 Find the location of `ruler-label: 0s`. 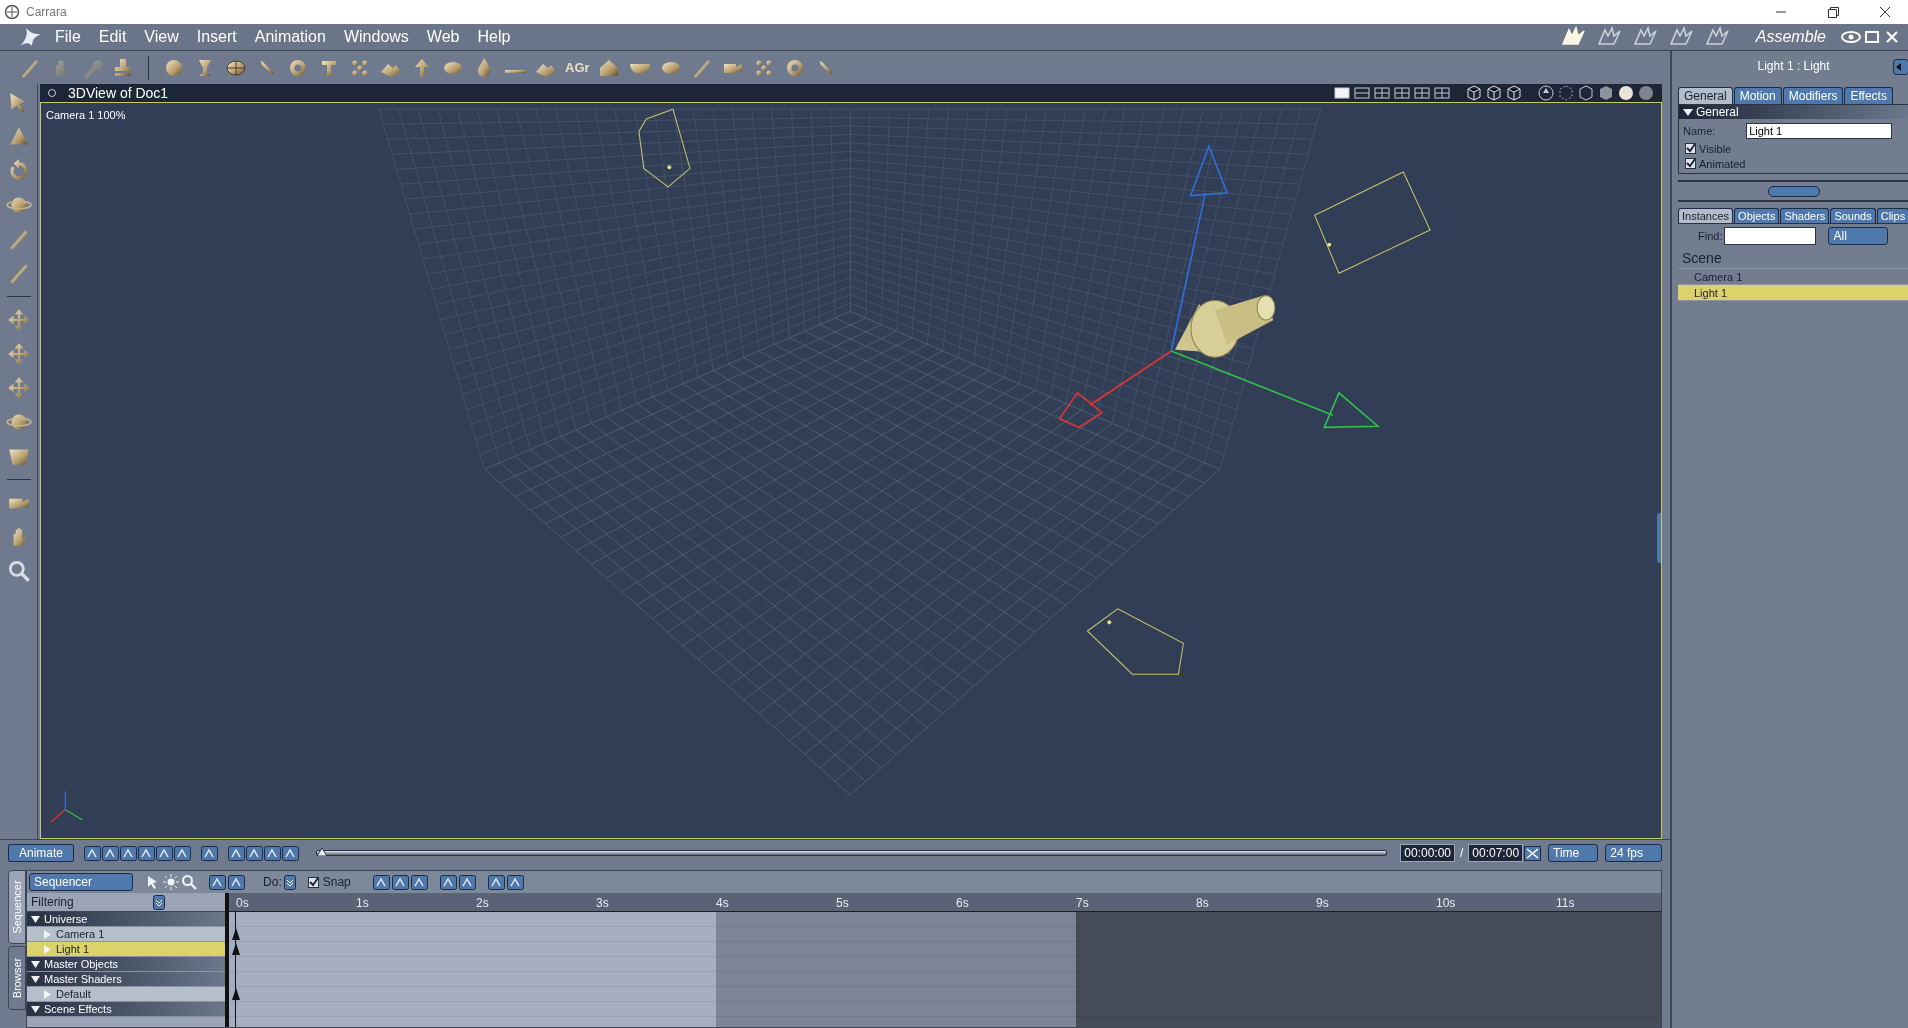

ruler-label: 0s is located at coordinates (242, 903).